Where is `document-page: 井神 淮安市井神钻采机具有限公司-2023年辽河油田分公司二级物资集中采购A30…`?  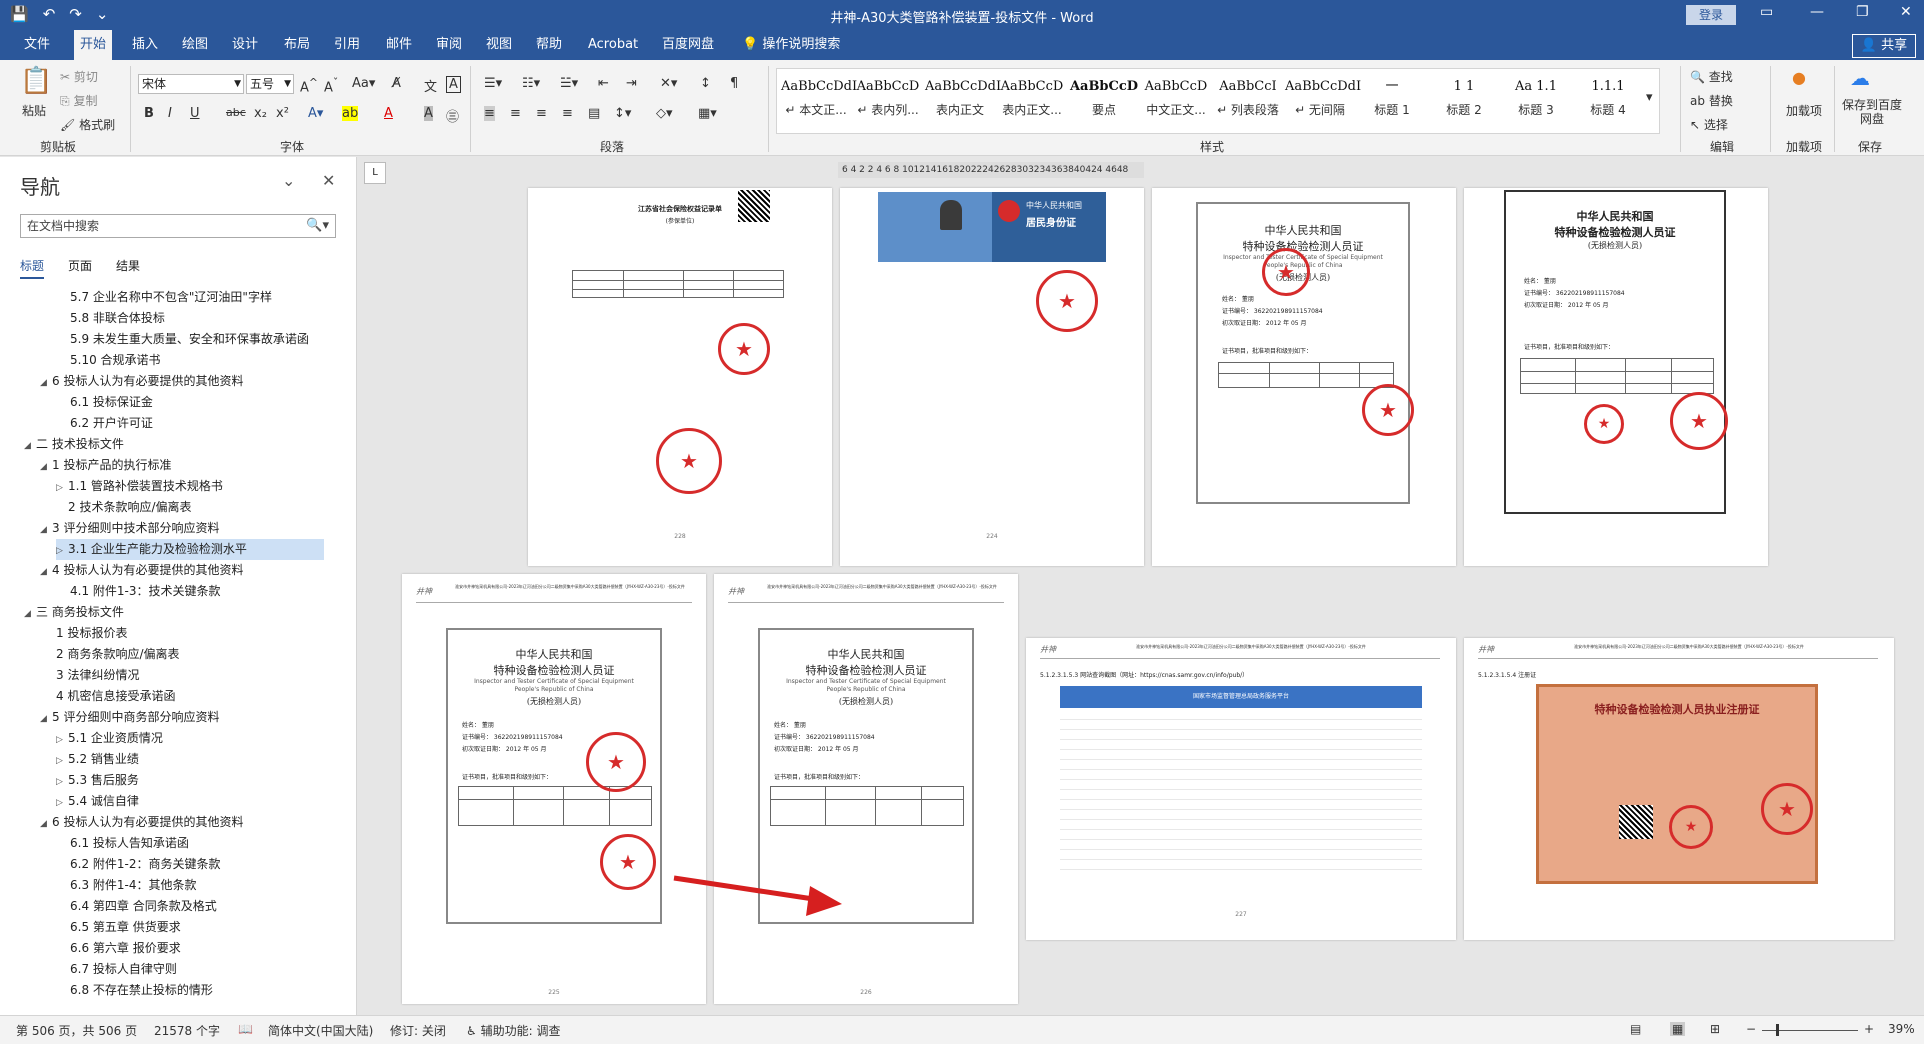
document-page: 井神 淮安市井神钻采机具有限公司-2023年辽河油田分公司二级物资集中采购A30… is located at coordinates (1679, 789).